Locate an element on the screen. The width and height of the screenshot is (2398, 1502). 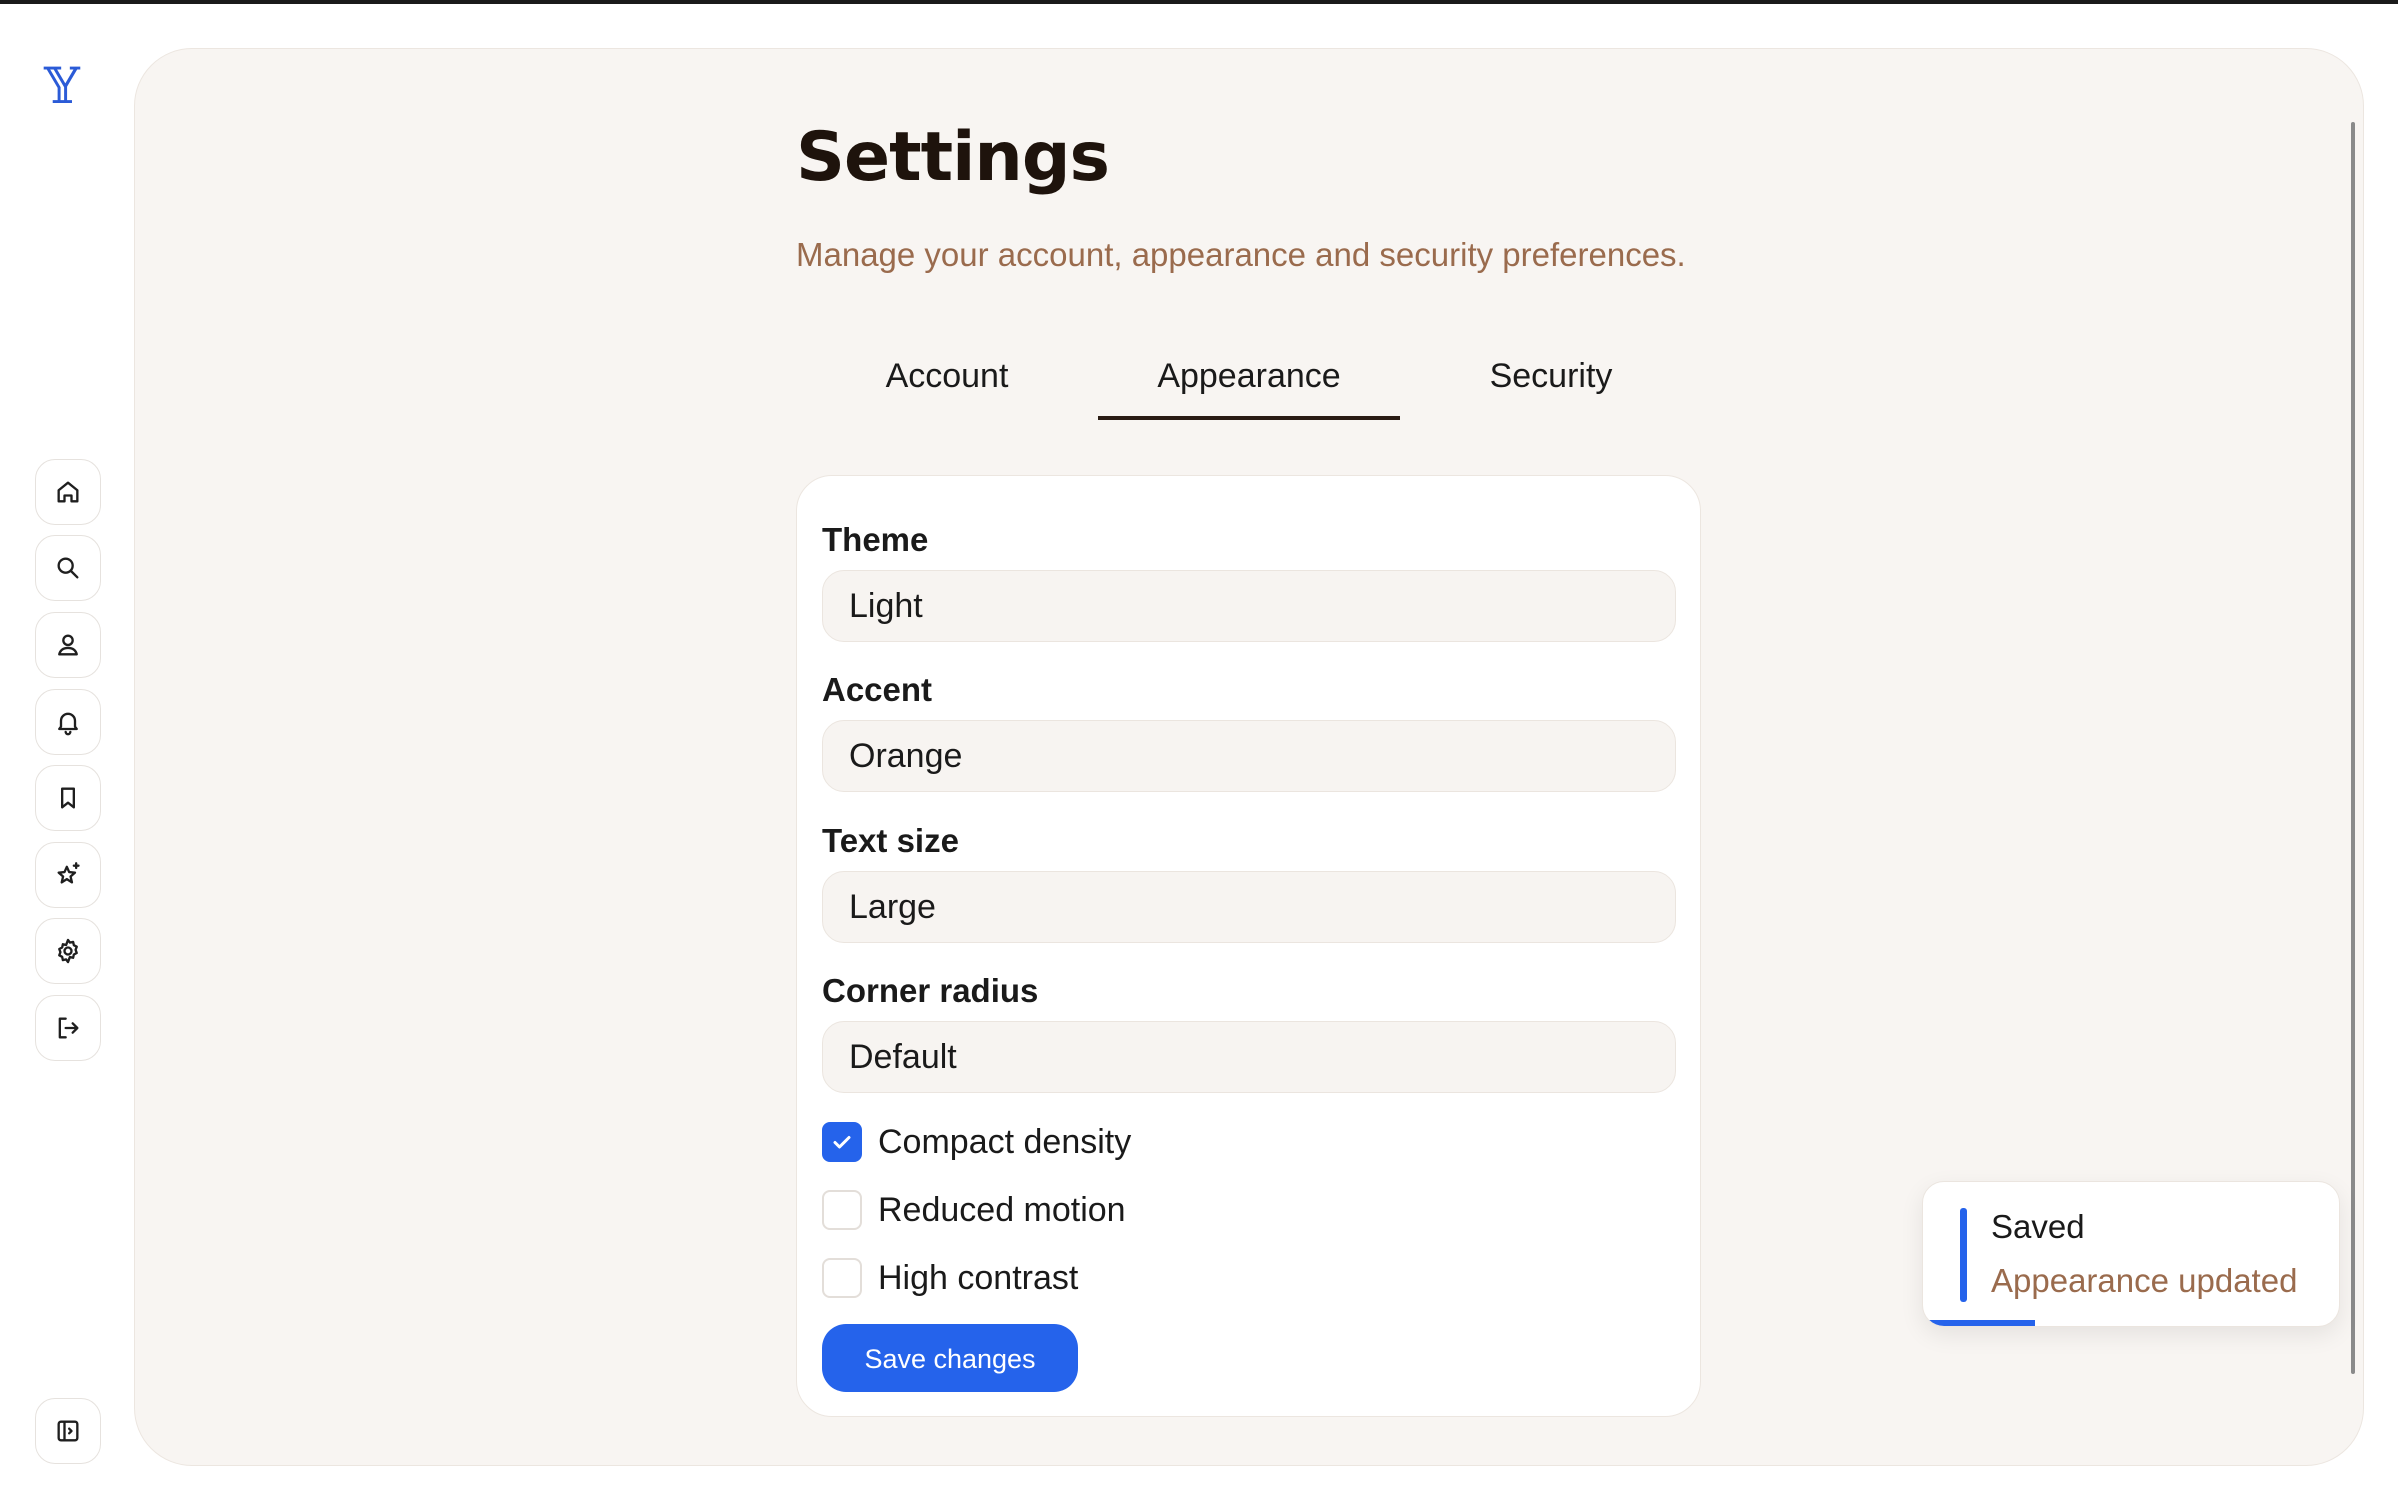
user-icon is located at coordinates (68, 645).